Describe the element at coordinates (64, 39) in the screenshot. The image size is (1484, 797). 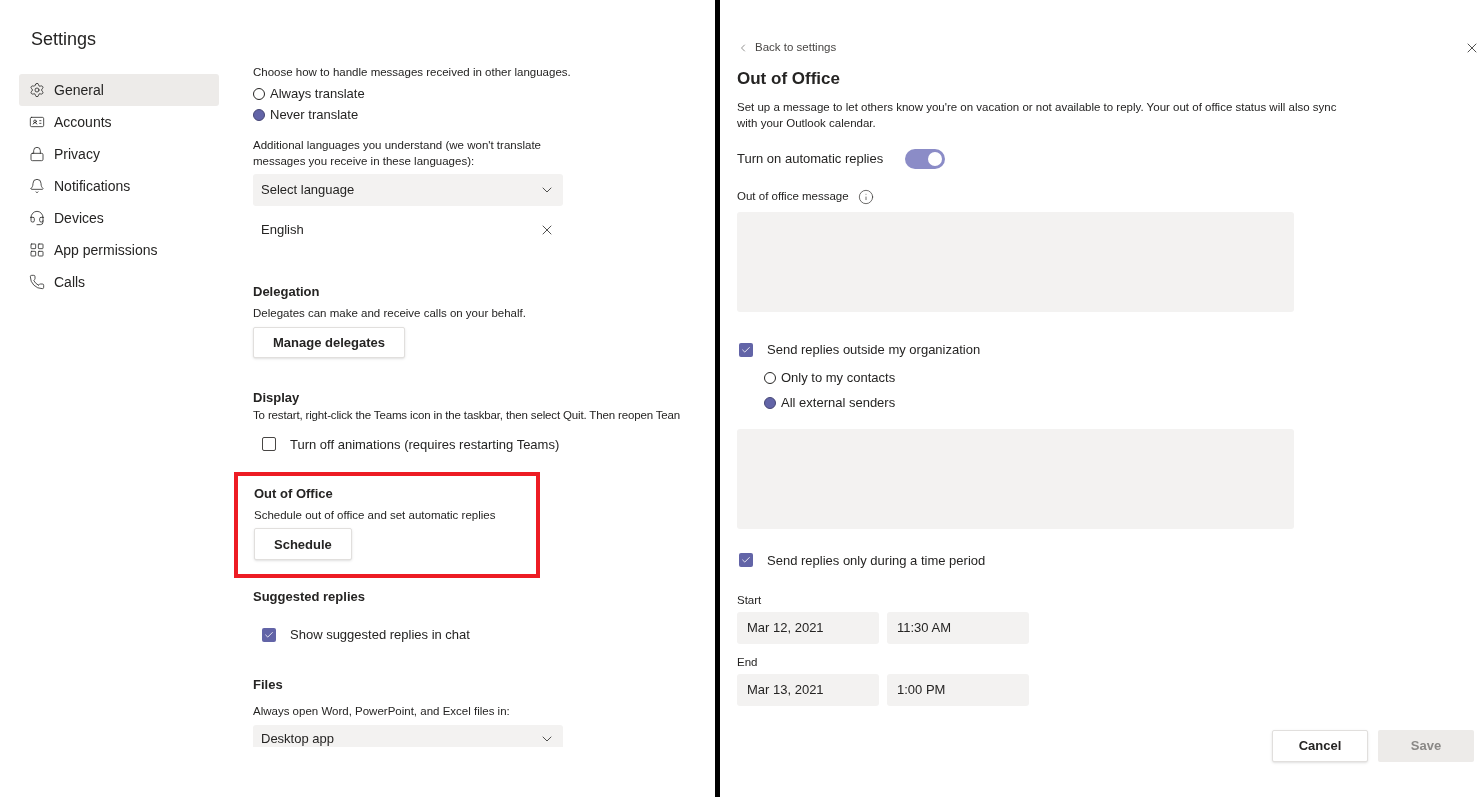
I see `settings-title: Settings` at that location.